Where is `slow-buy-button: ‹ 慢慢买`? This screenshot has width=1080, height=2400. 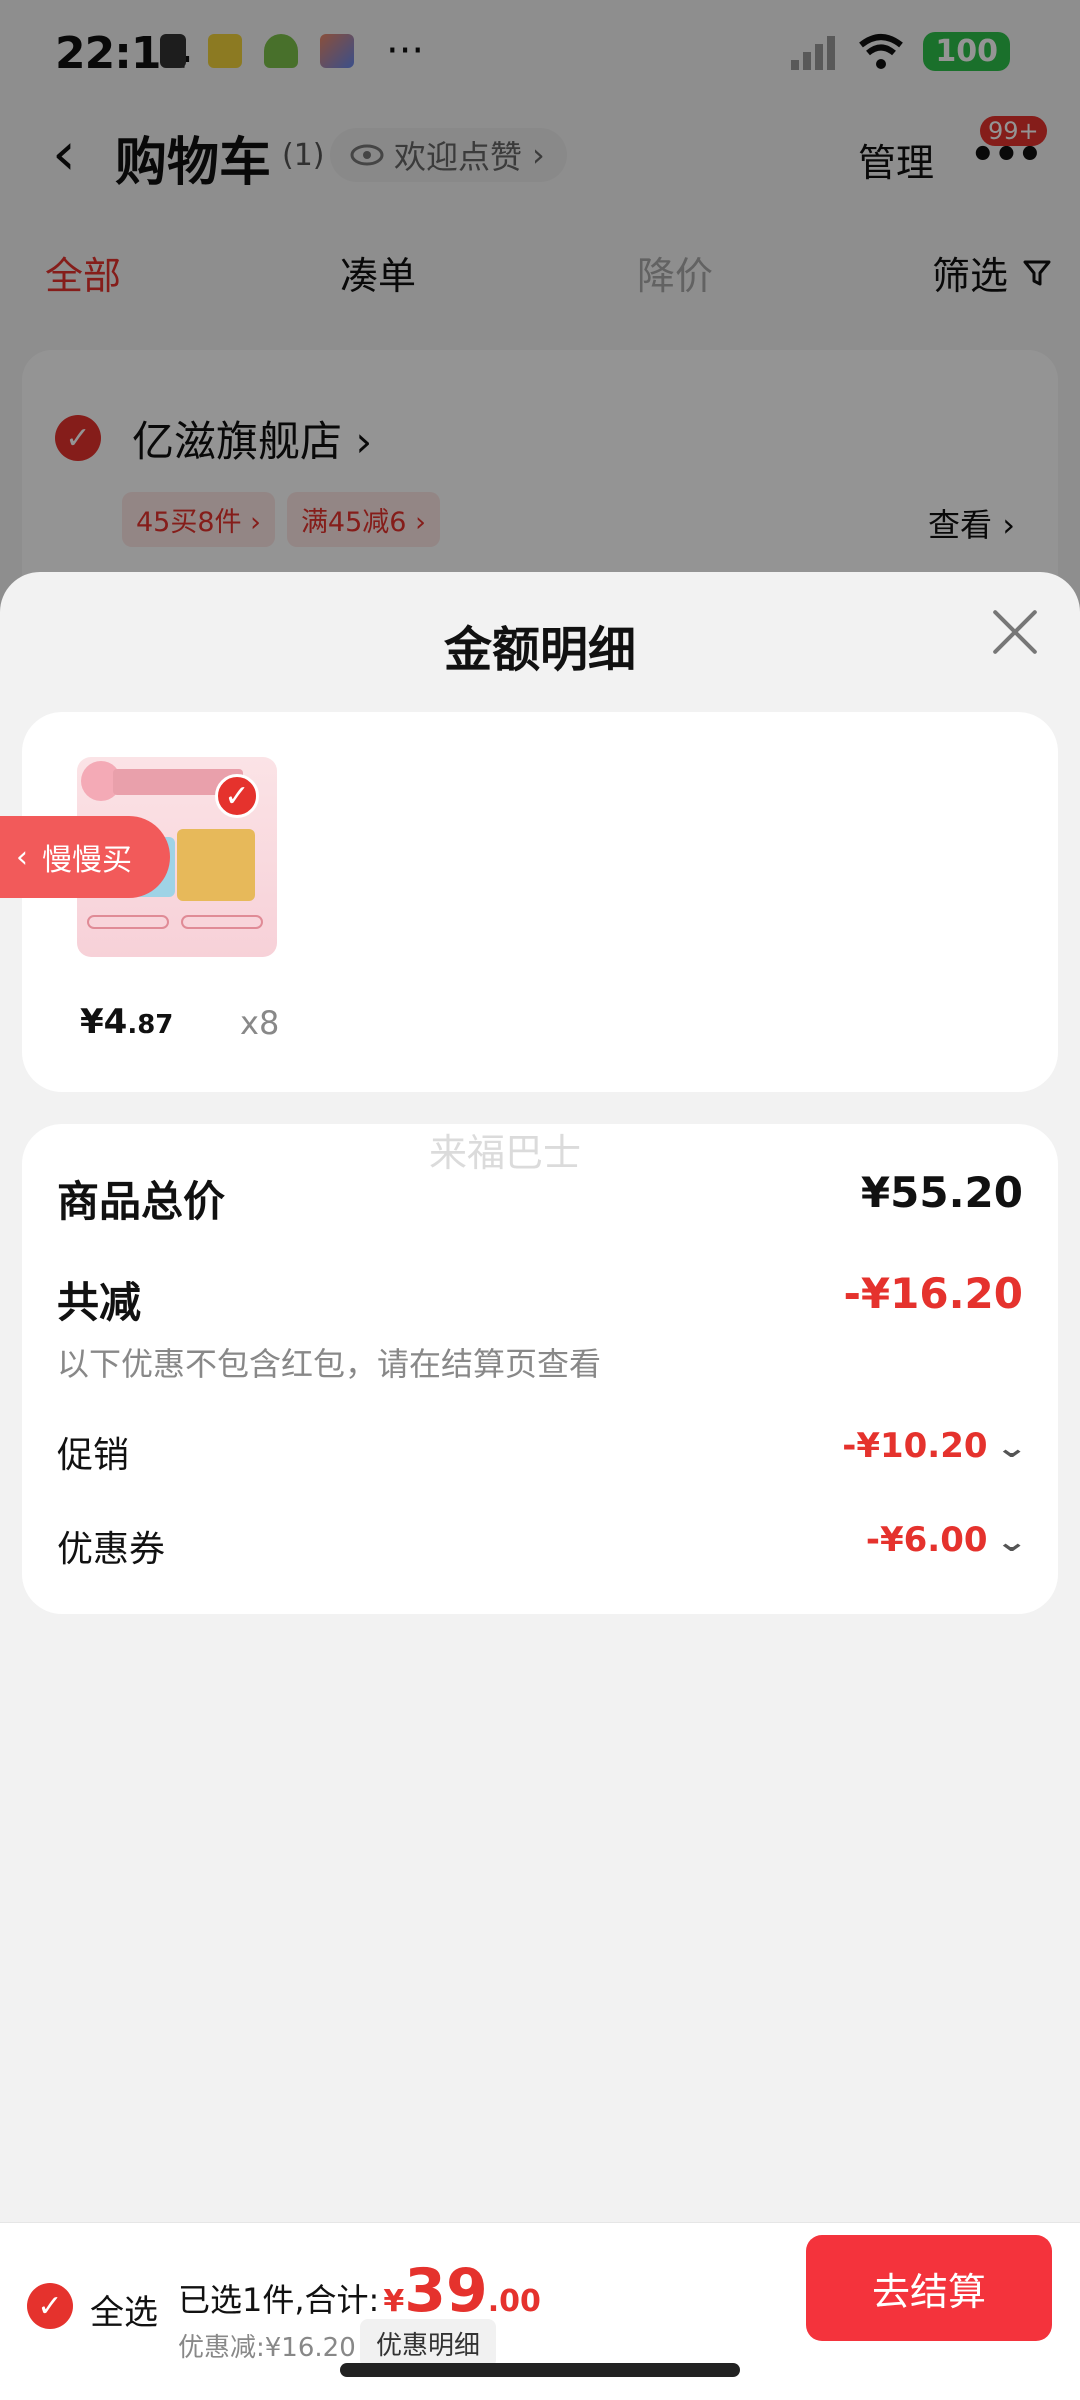 slow-buy-button: ‹ 慢慢买 is located at coordinates (85, 857).